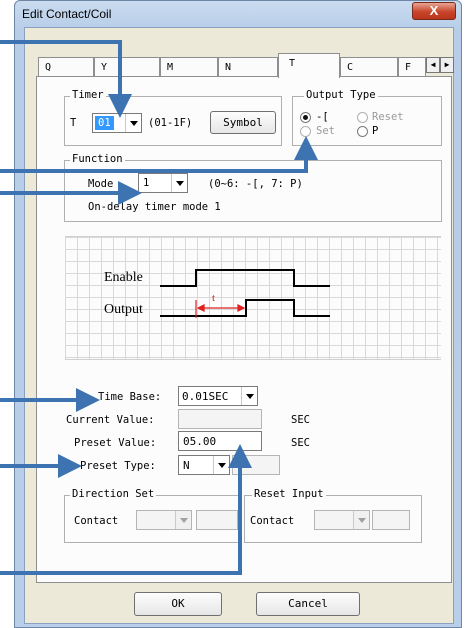 Image resolution: width=473 pixels, height=628 pixels. What do you see at coordinates (245, 293) in the screenshot?
I see `timing-waveforms` at bounding box center [245, 293].